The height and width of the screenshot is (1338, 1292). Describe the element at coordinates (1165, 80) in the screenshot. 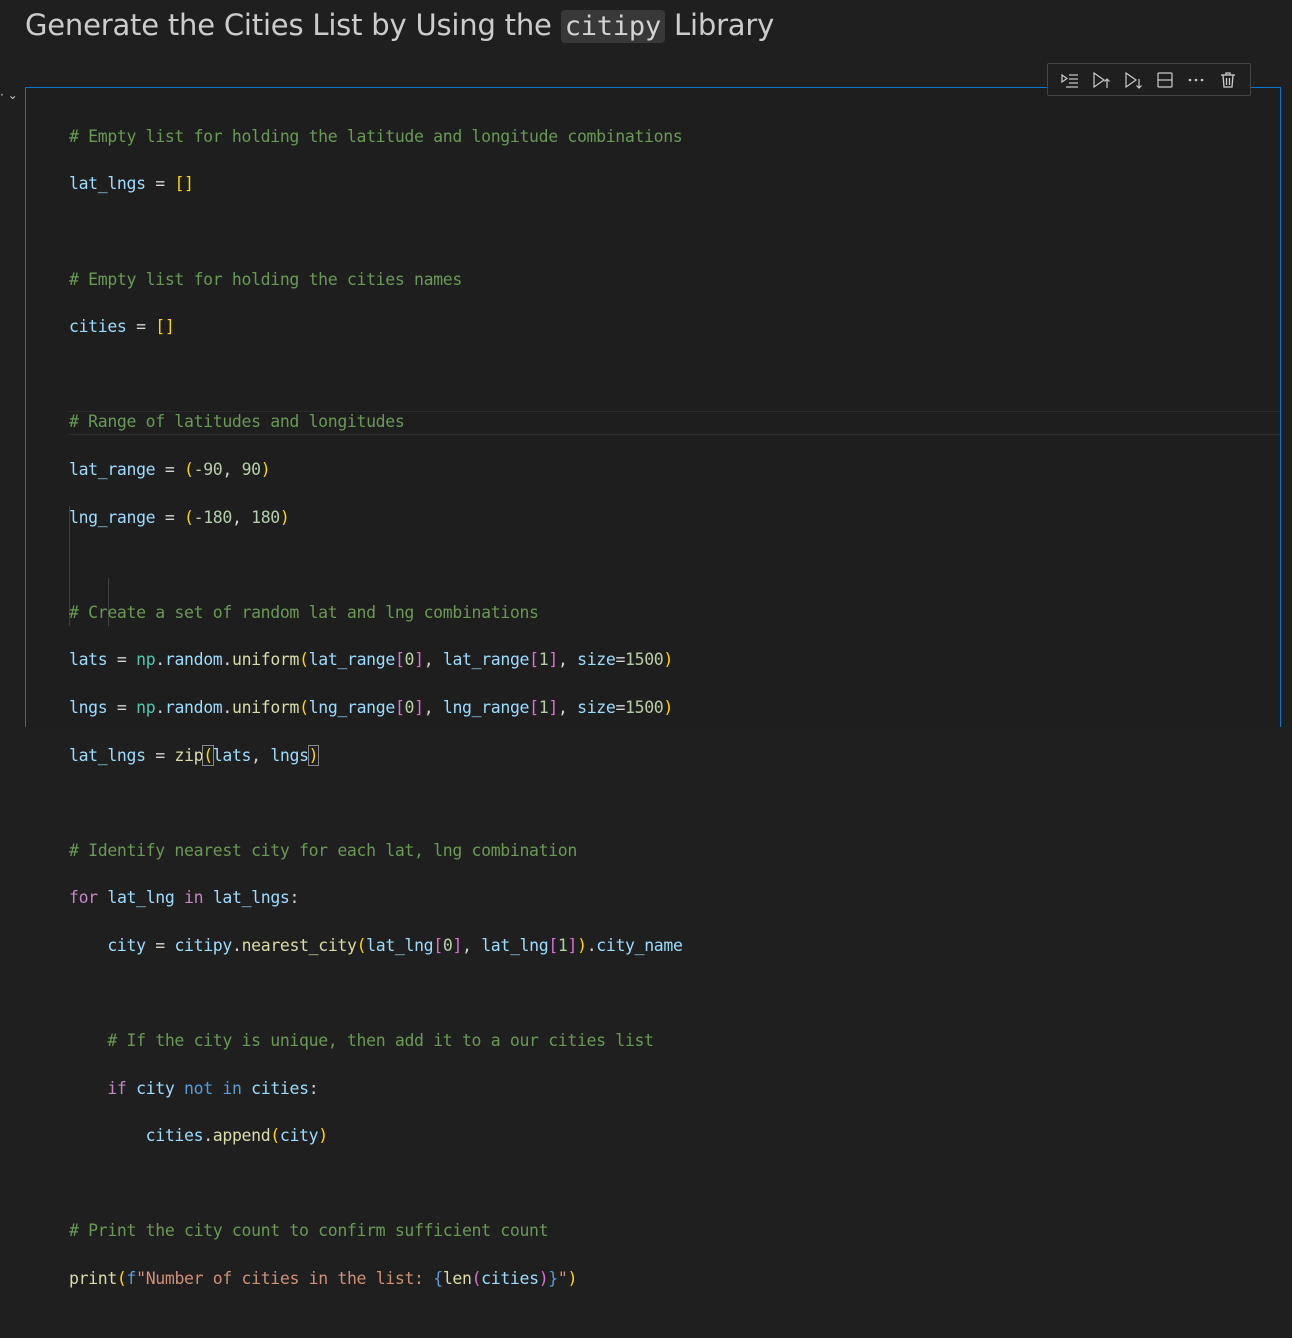

I see `split-cell-icon` at that location.